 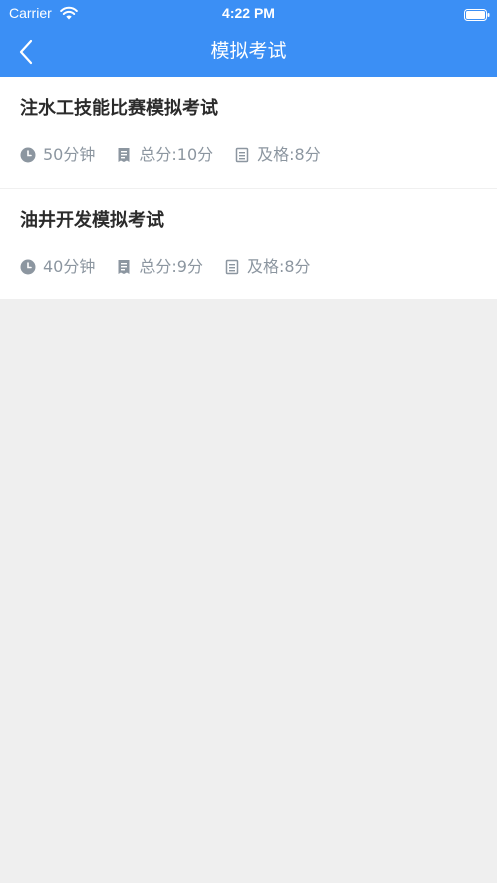 I want to click on total-score-info: 总分:10分, so click(x=164, y=155).